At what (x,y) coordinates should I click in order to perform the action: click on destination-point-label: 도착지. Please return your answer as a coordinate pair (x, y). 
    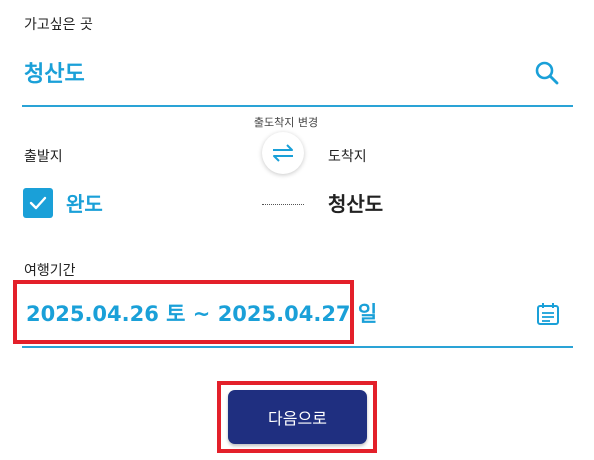
    Looking at the image, I should click on (347, 157).